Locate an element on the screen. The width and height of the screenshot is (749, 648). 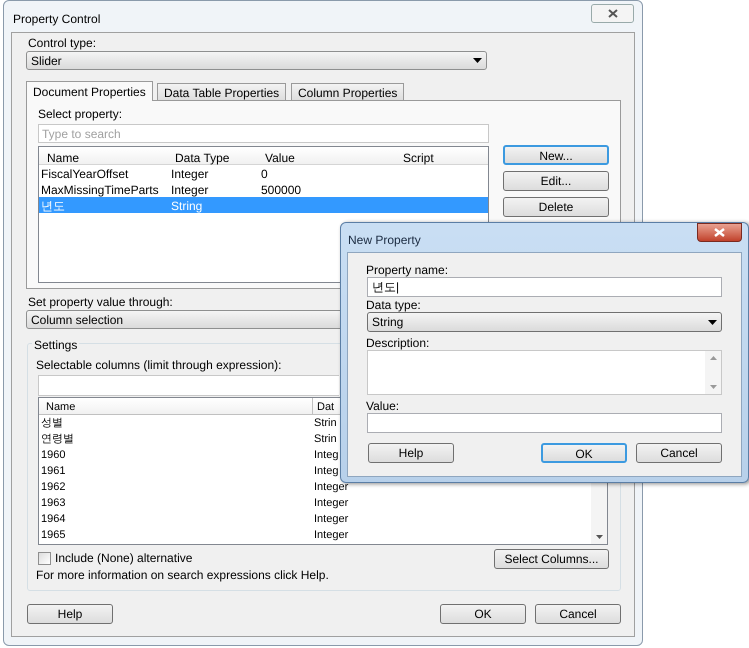
search-field: Type to search is located at coordinates (263, 133).